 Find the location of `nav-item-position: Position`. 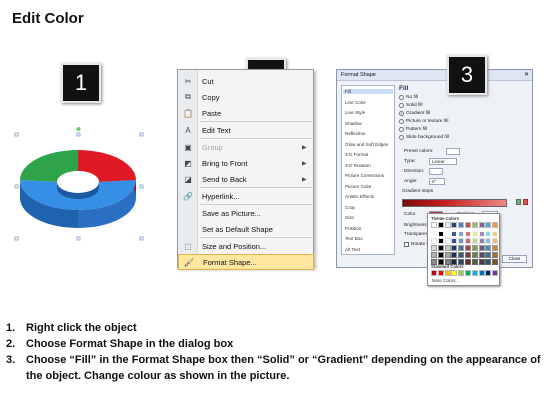

nav-item-position: Position is located at coordinates (353, 228).